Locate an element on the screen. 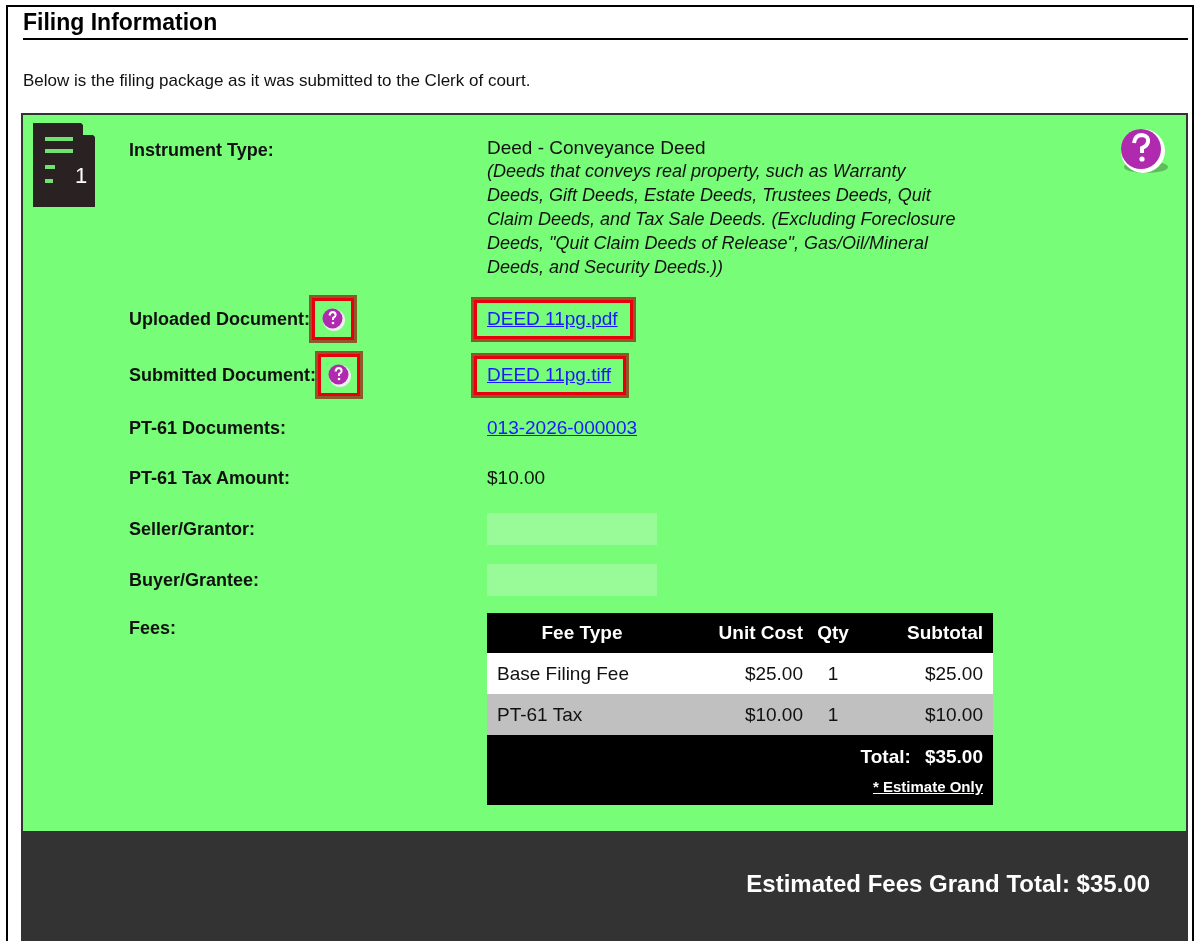  column-header: Qty is located at coordinates (833, 633).